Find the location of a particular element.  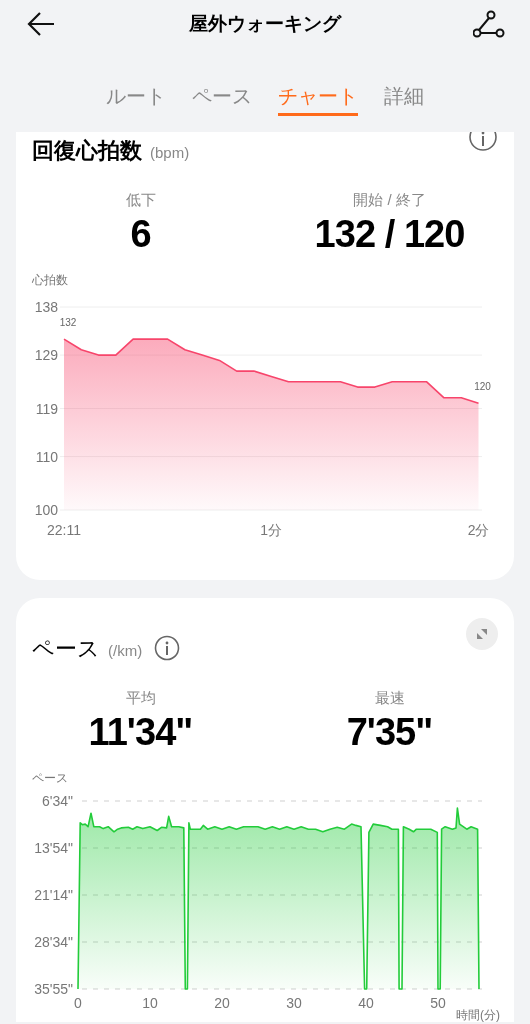

card-title: ペース is located at coordinates (66, 648).